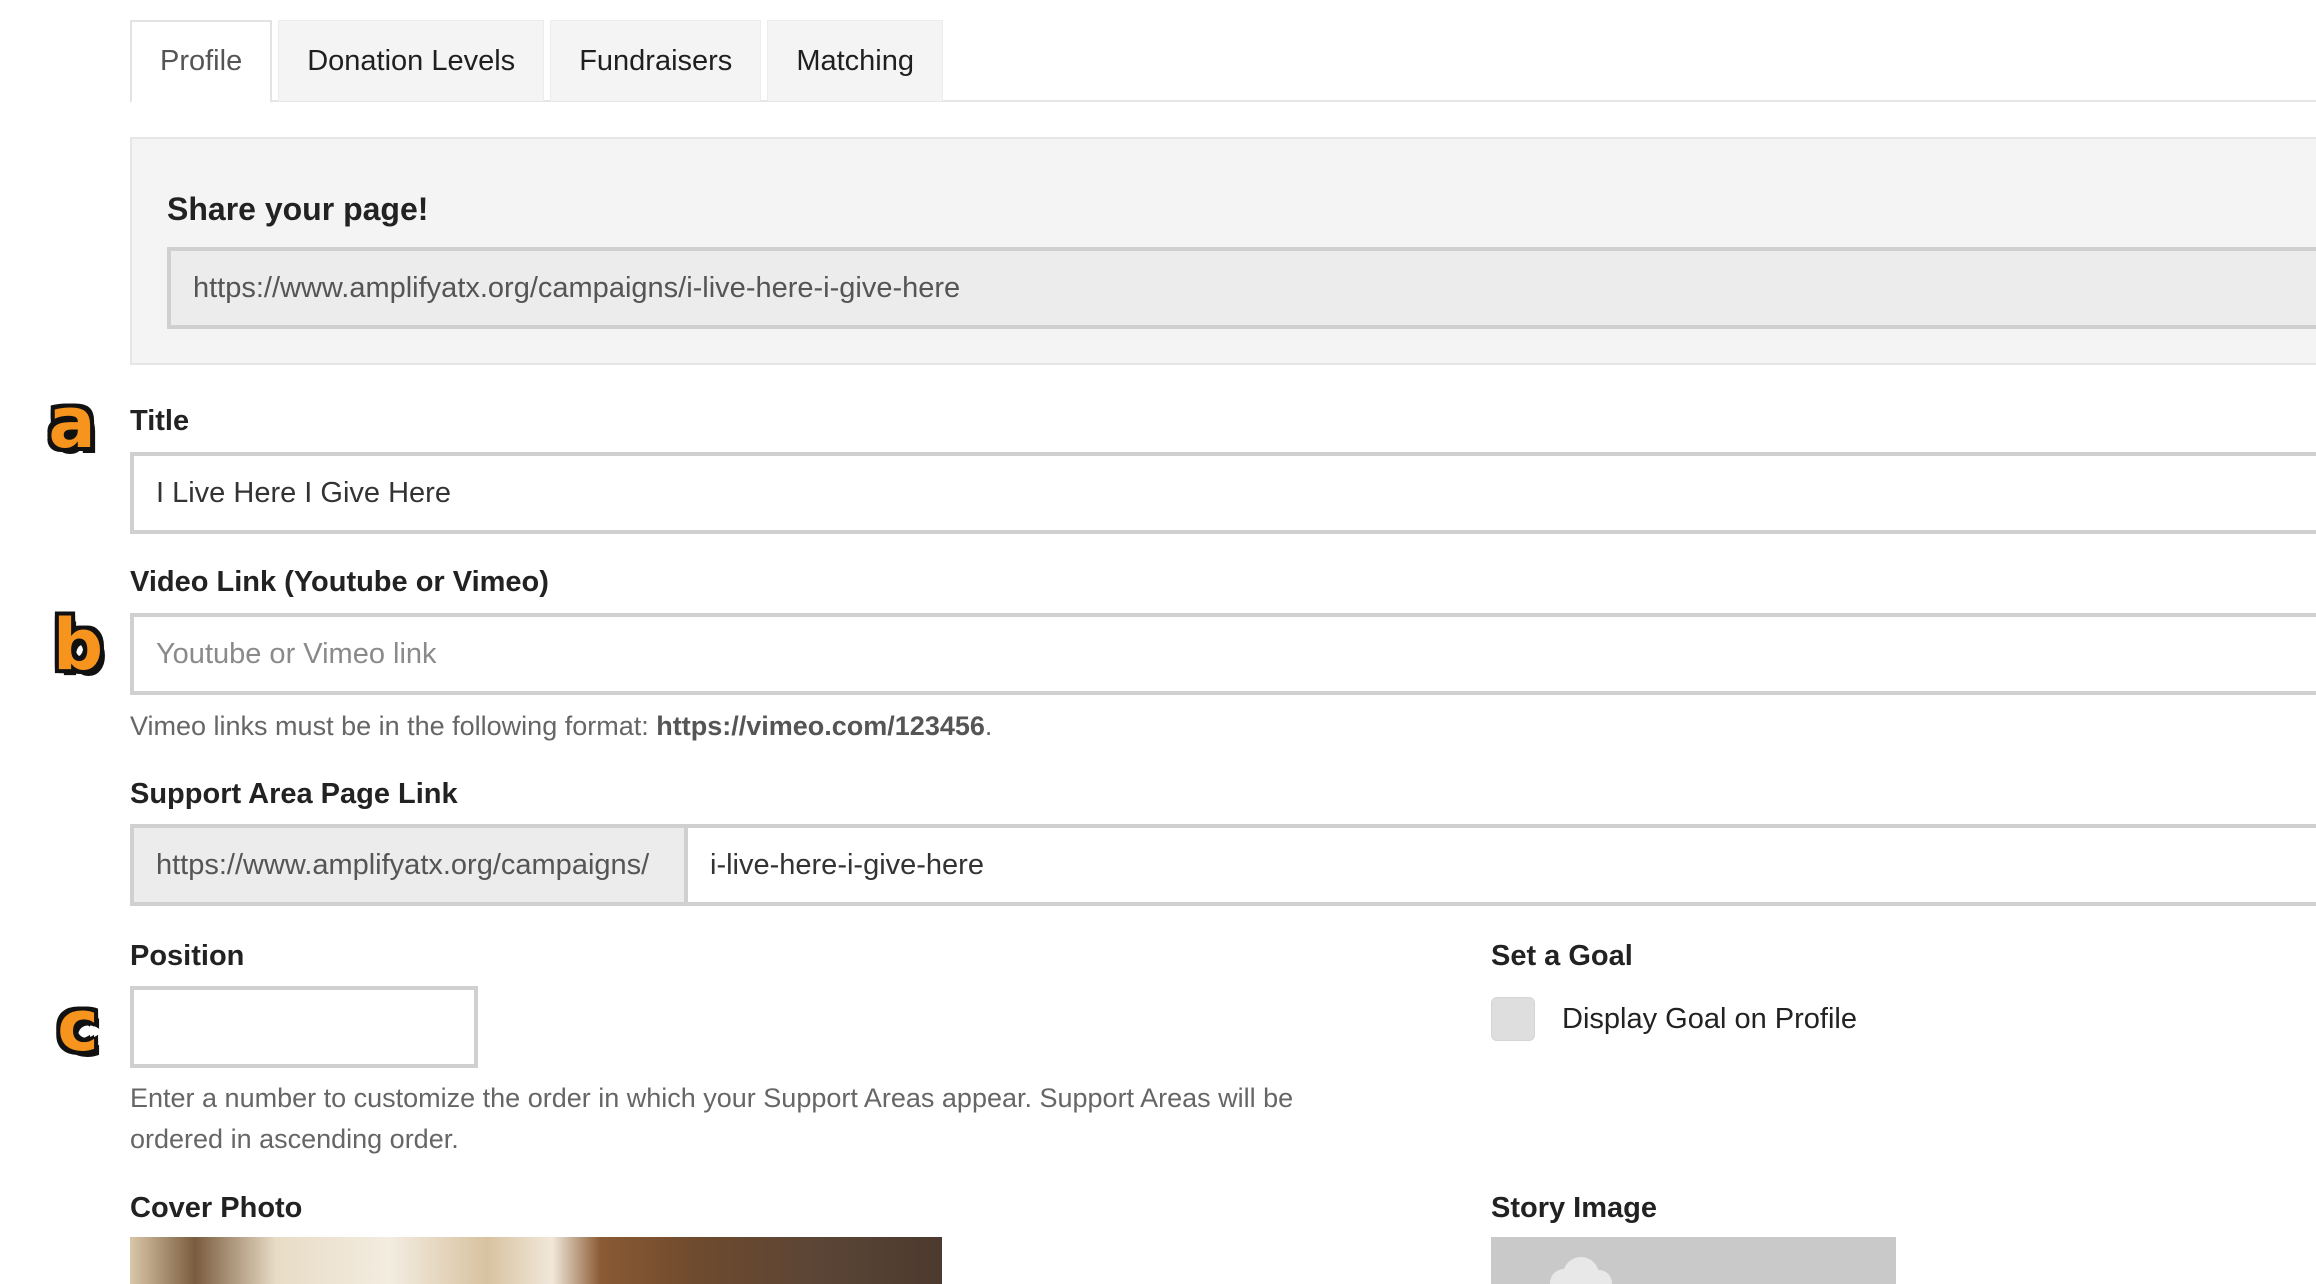  Describe the element at coordinates (855, 60) in the screenshot. I see `tab-matching: Matching` at that location.